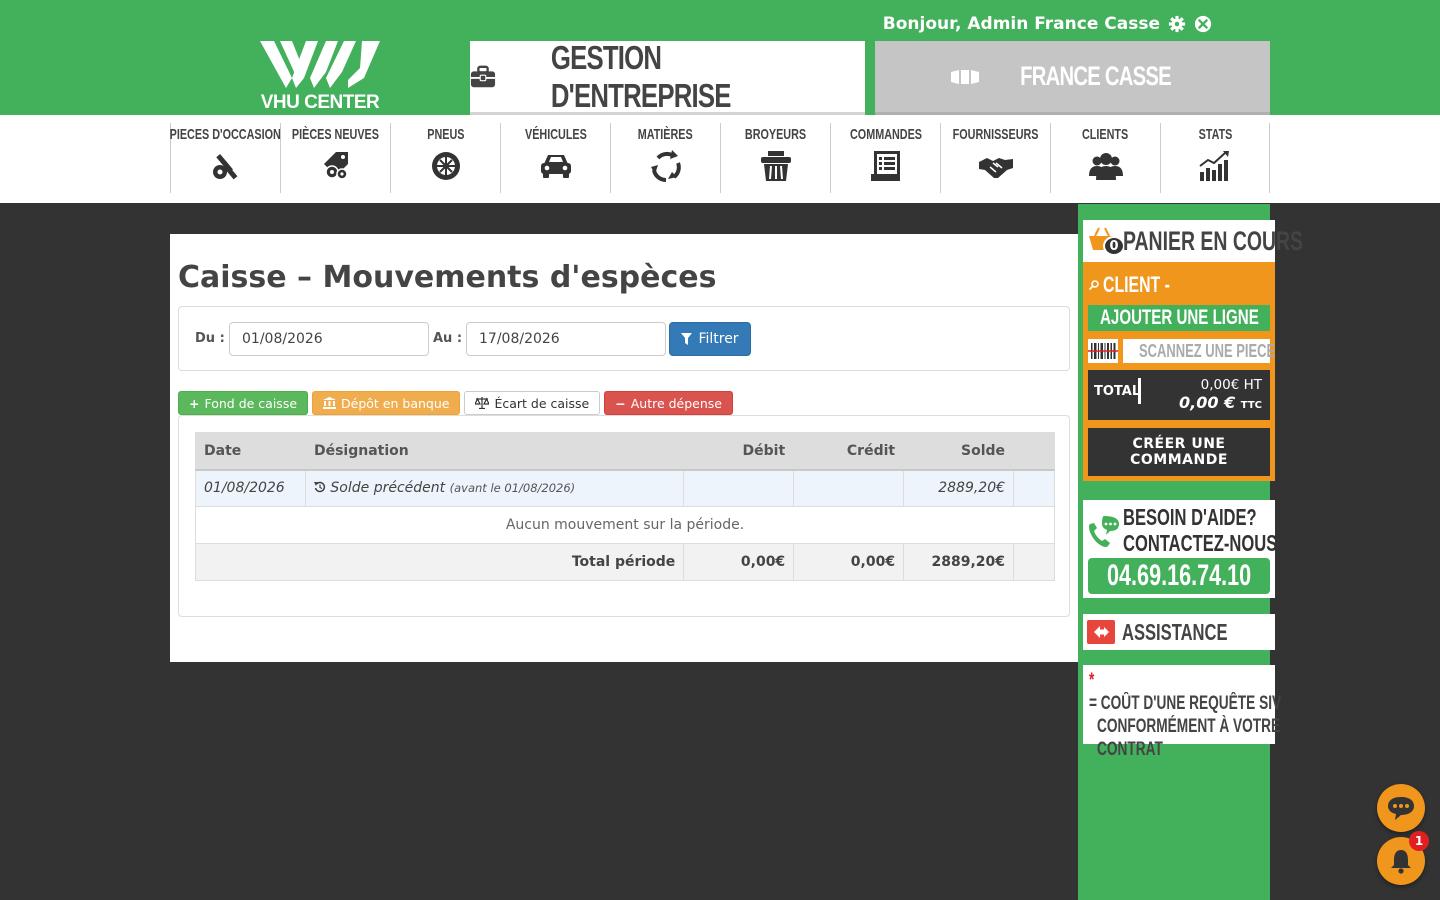 This screenshot has height=900, width=1440. I want to click on menu-label: PIÈCES NEUVES, so click(335, 134).